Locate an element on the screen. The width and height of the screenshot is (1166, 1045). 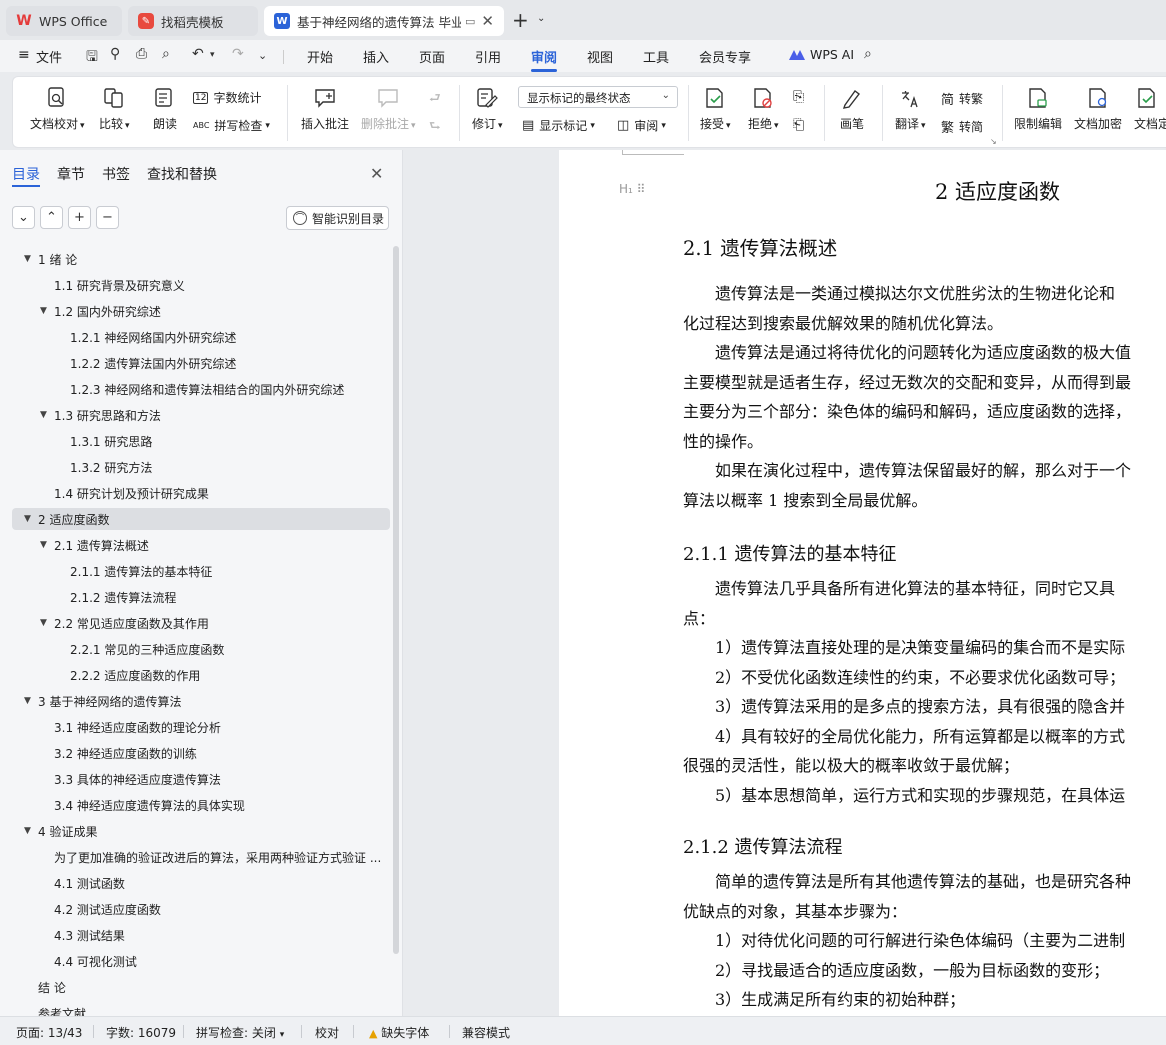
compare-button: 比较 ▾ is located at coordinates (114, 108).